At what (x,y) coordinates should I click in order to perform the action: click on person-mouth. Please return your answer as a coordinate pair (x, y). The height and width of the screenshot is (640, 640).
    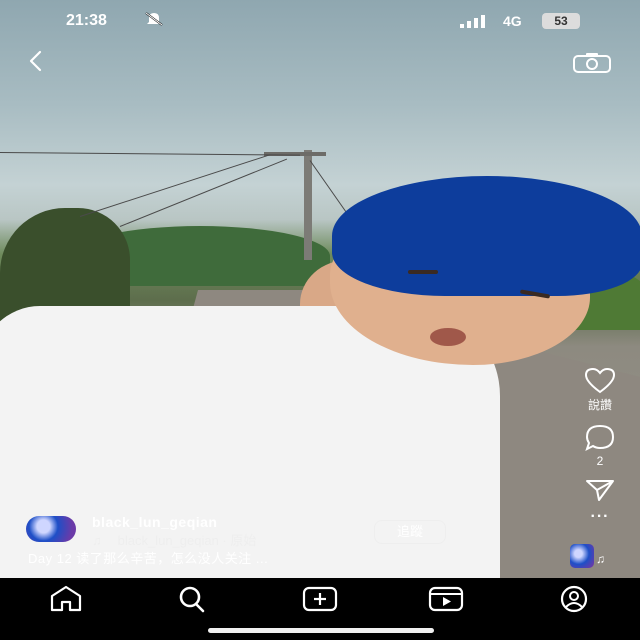
    Looking at the image, I should click on (448, 337).